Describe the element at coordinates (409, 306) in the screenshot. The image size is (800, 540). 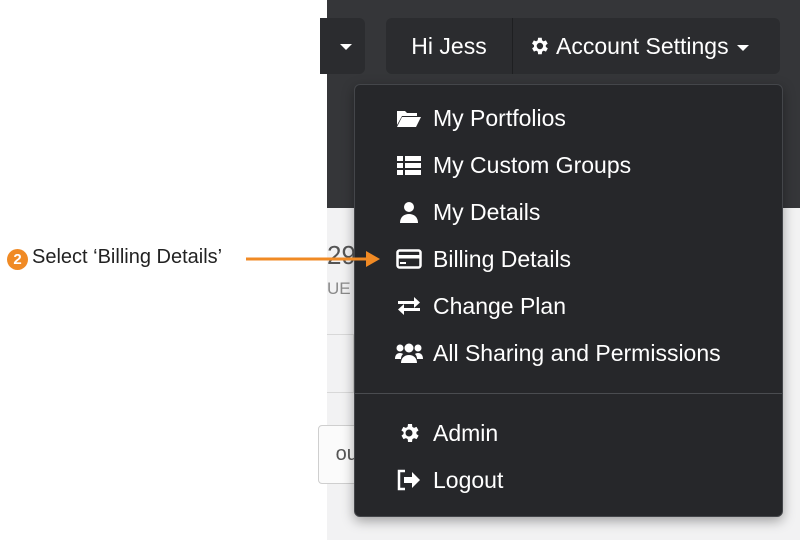
I see `exchange-icon` at that location.